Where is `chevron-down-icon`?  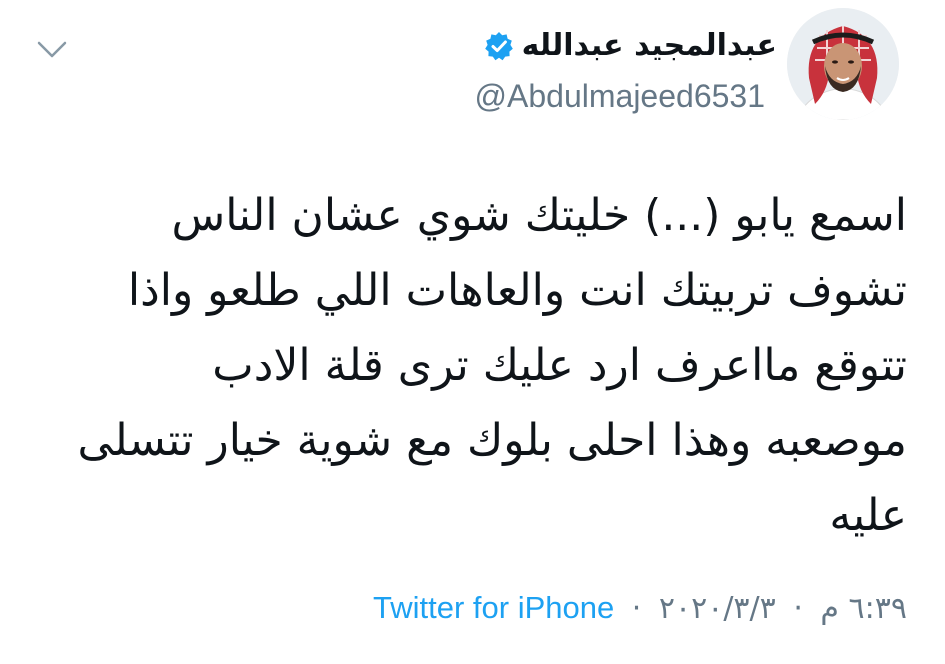
chevron-down-icon is located at coordinates (52, 50).